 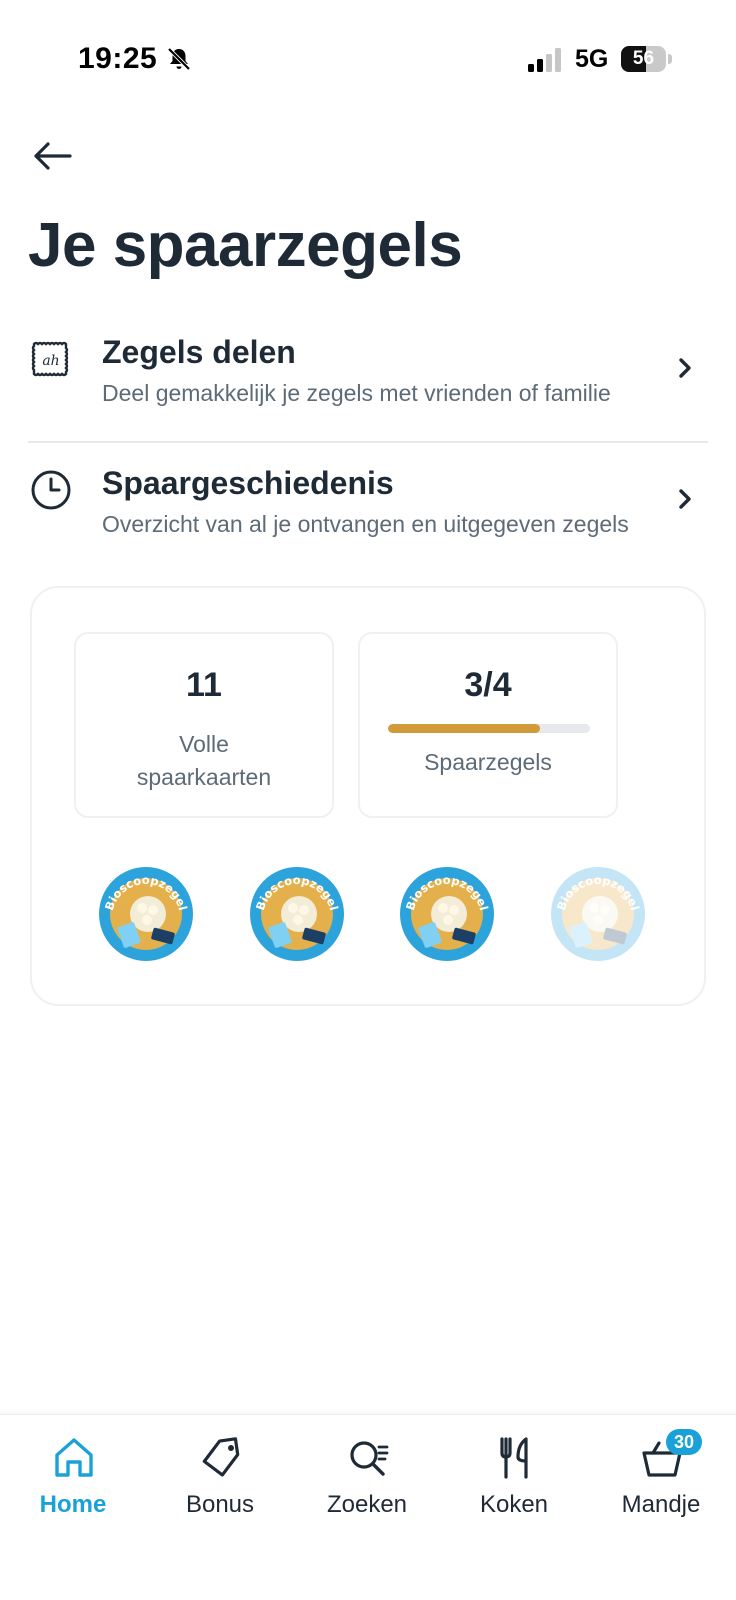 What do you see at coordinates (199, 352) in the screenshot?
I see `menu-item-title: Zegels delen` at bounding box center [199, 352].